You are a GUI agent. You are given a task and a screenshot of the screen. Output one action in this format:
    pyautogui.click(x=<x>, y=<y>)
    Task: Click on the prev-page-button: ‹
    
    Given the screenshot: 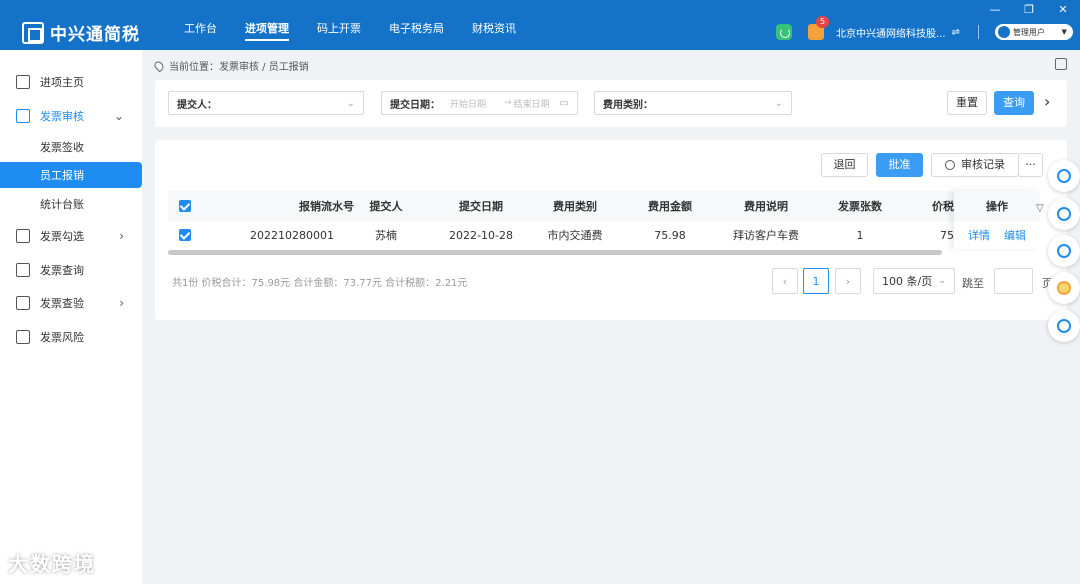 What is the action you would take?
    pyautogui.click(x=785, y=281)
    